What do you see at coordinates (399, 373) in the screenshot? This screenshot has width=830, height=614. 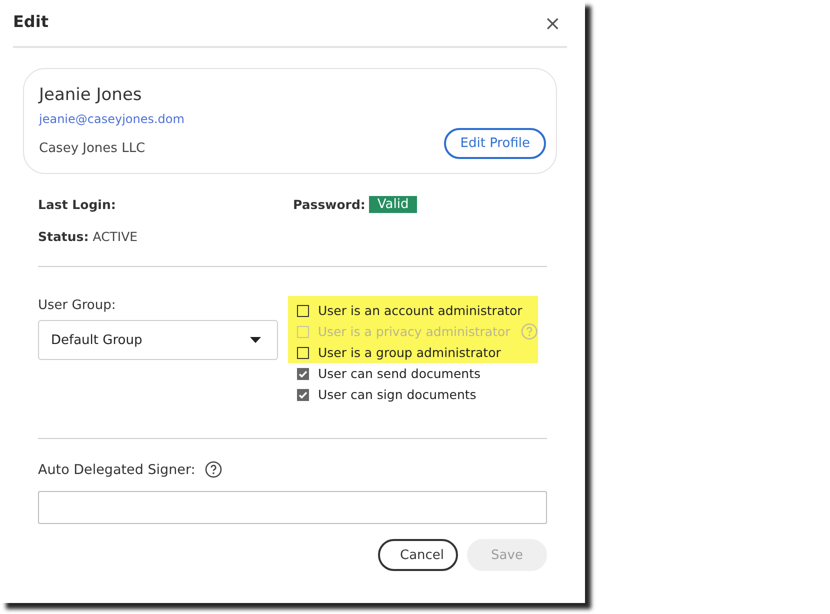 I see `permission-label: User can send documents` at bounding box center [399, 373].